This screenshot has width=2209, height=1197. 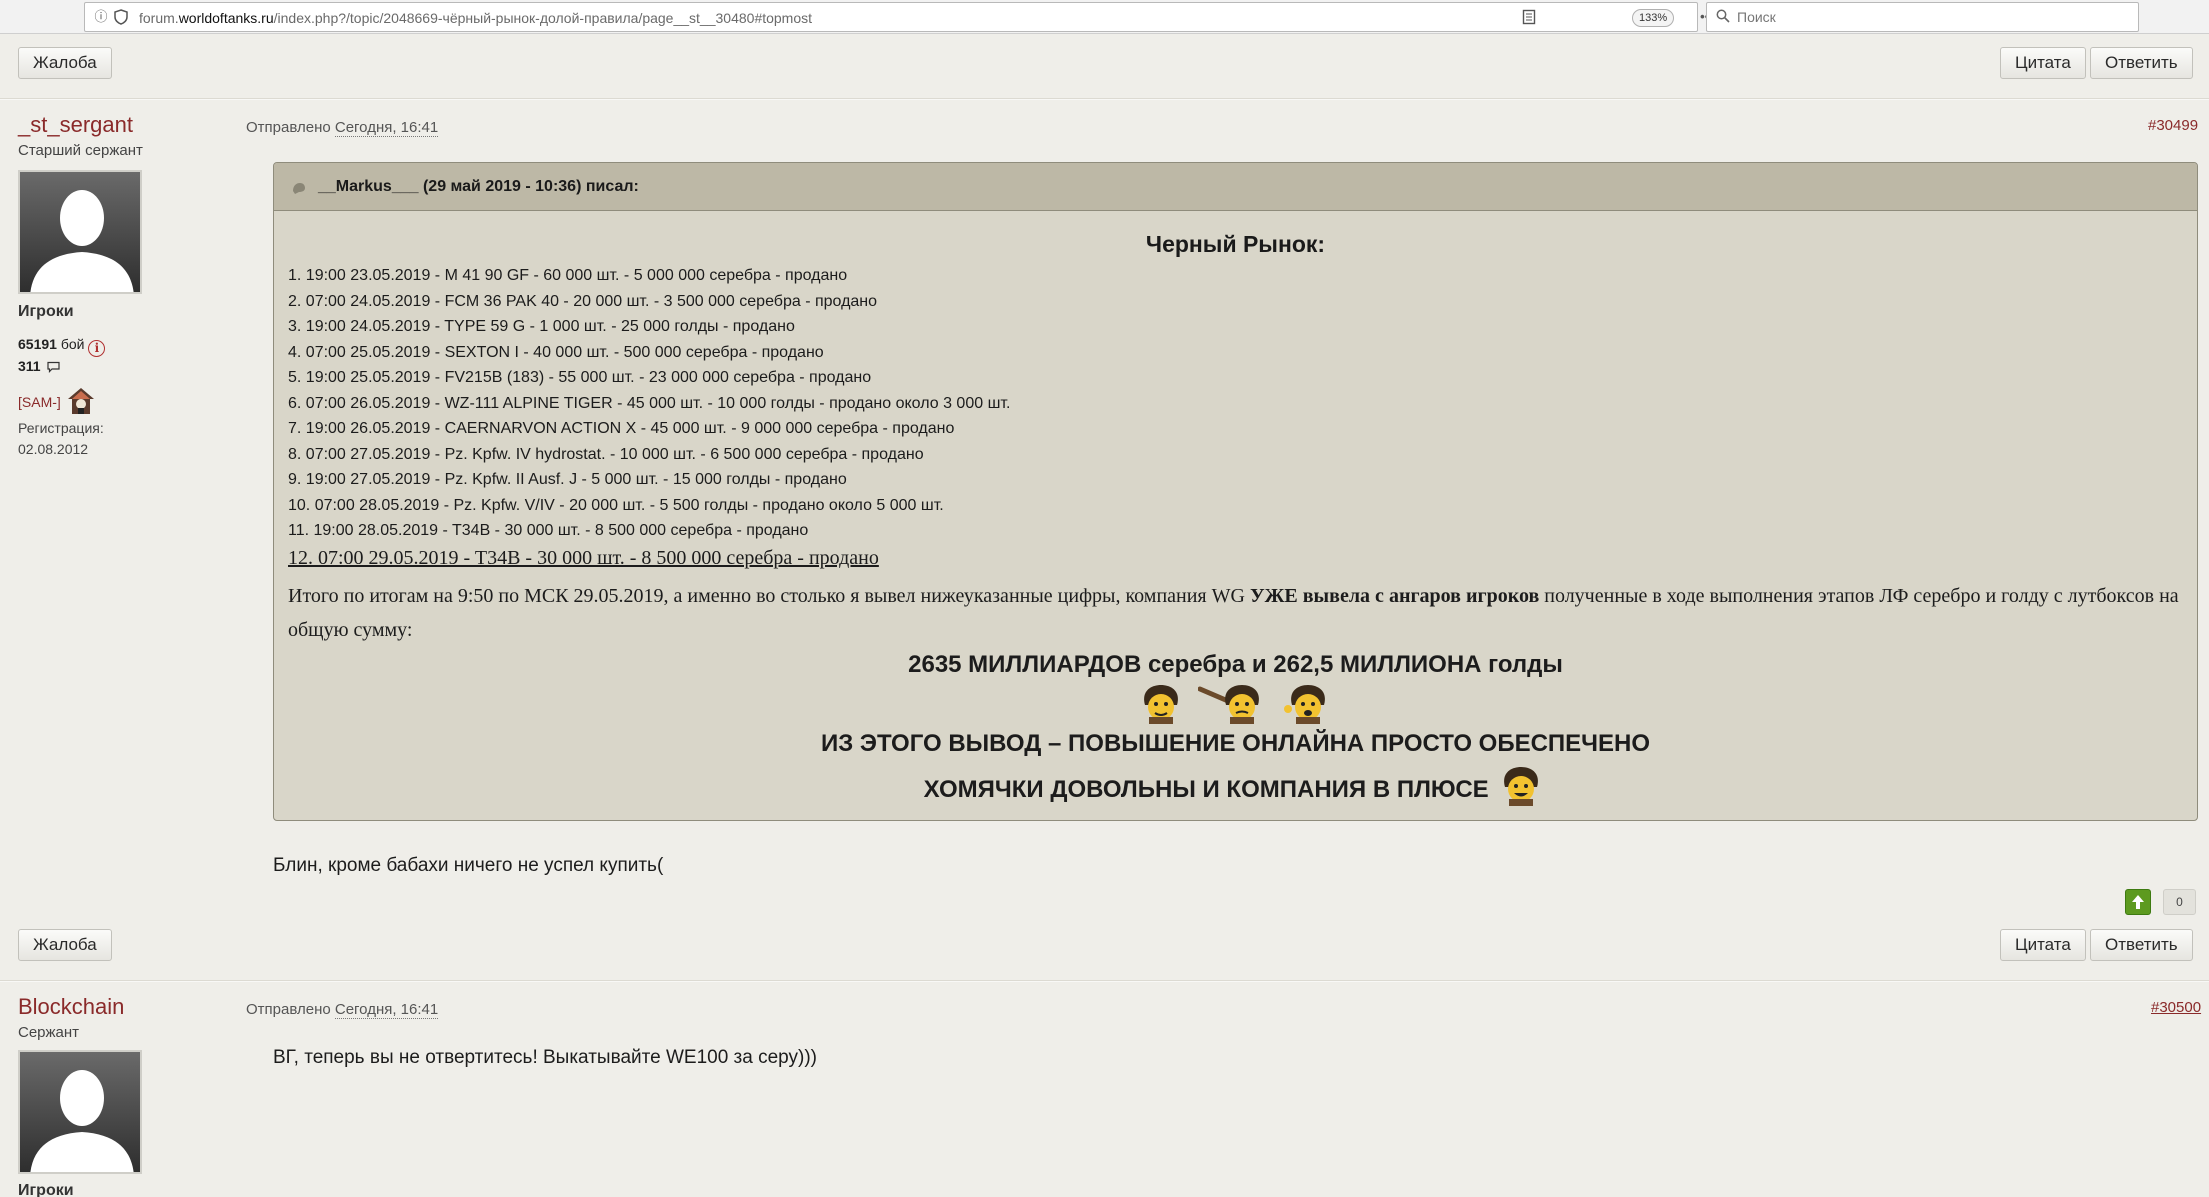 What do you see at coordinates (478, 186) in the screenshot?
I see `quote-citation: __Markus___ (29 май 2019 - 10:36) писал:` at bounding box center [478, 186].